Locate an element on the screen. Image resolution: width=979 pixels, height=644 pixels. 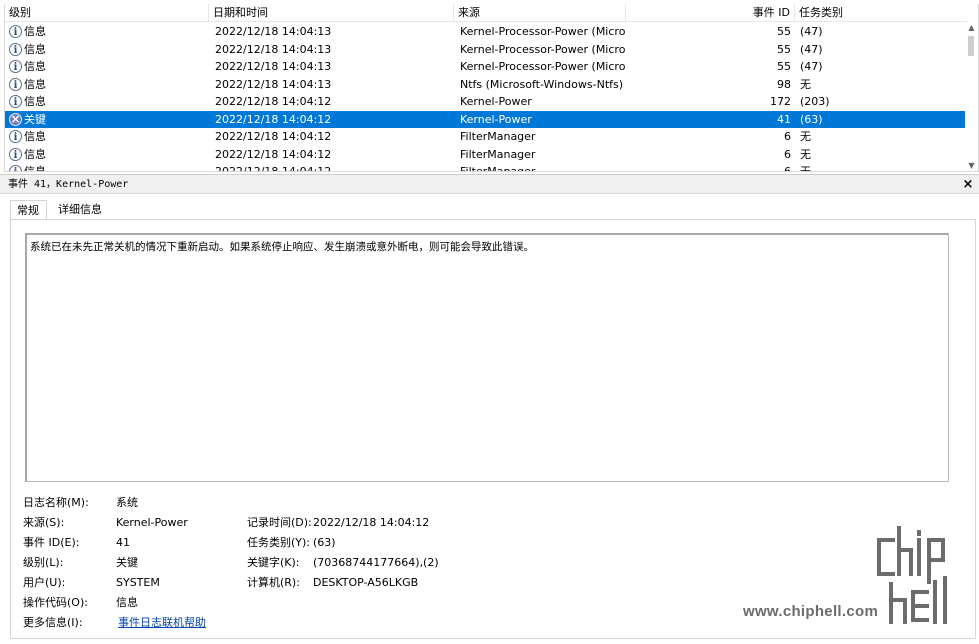
row-level: 关键 is located at coordinates (109, 119).